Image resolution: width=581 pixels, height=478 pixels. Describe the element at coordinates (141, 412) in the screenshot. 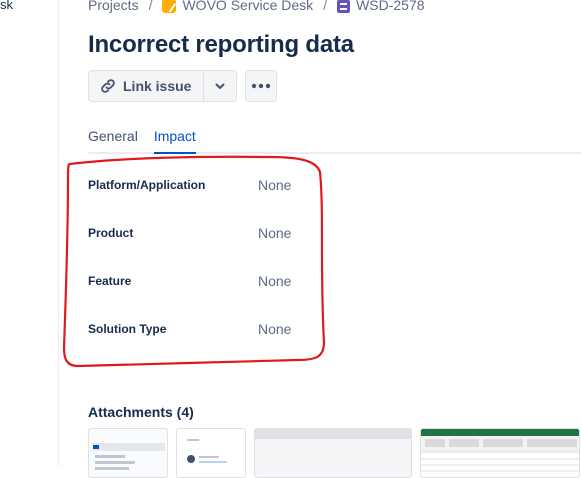

I see `attachments-heading: Attachments (4)` at that location.